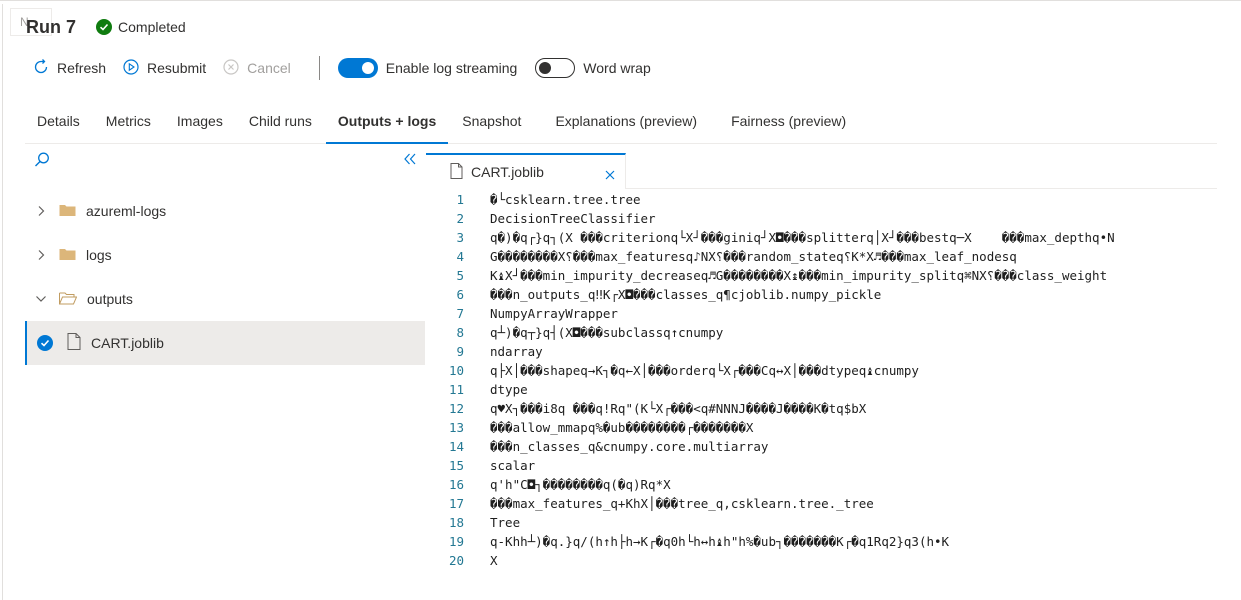  Describe the element at coordinates (225, 299) in the screenshot. I see `tree-item-outputs: outputs` at that location.